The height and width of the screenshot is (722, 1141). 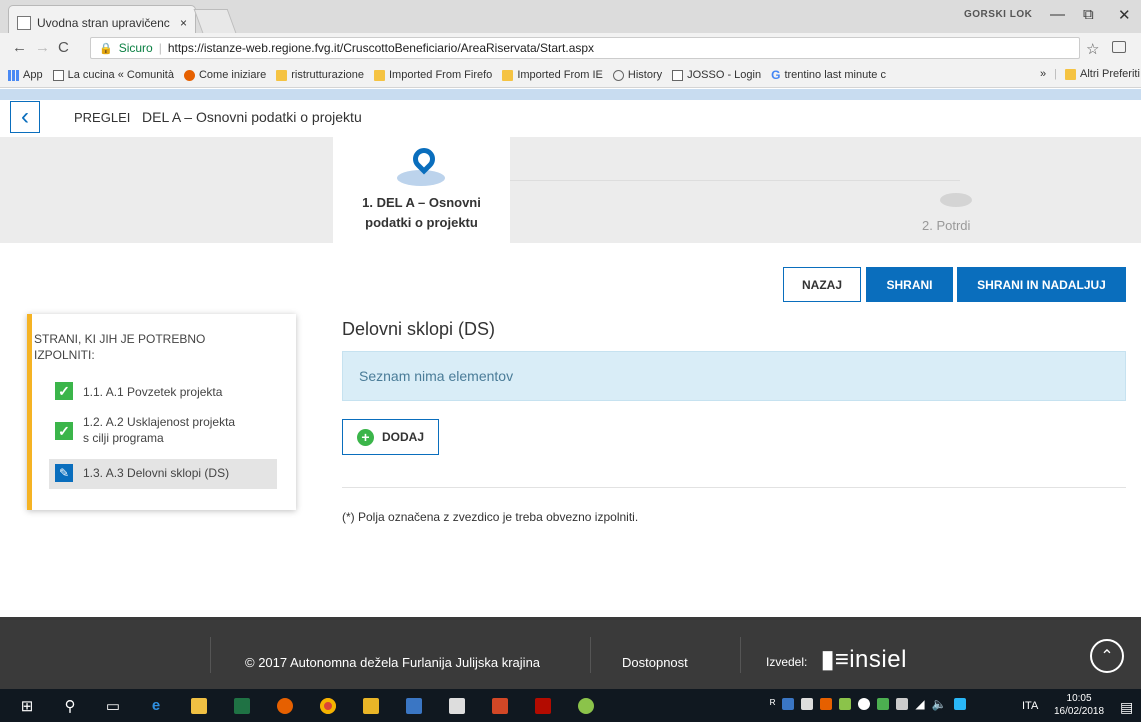 What do you see at coordinates (1079, 711) in the screenshot?
I see `clock-date: 16/02/2018` at bounding box center [1079, 711].